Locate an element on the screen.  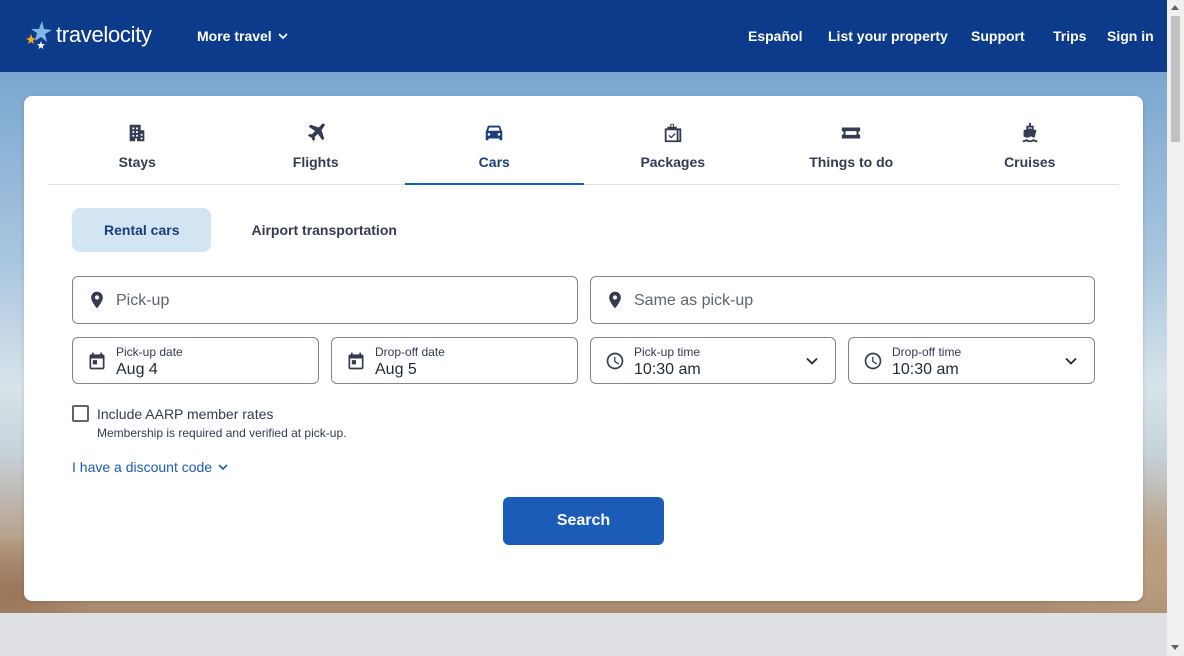
nav-list-property: List your property is located at coordinates (888, 36).